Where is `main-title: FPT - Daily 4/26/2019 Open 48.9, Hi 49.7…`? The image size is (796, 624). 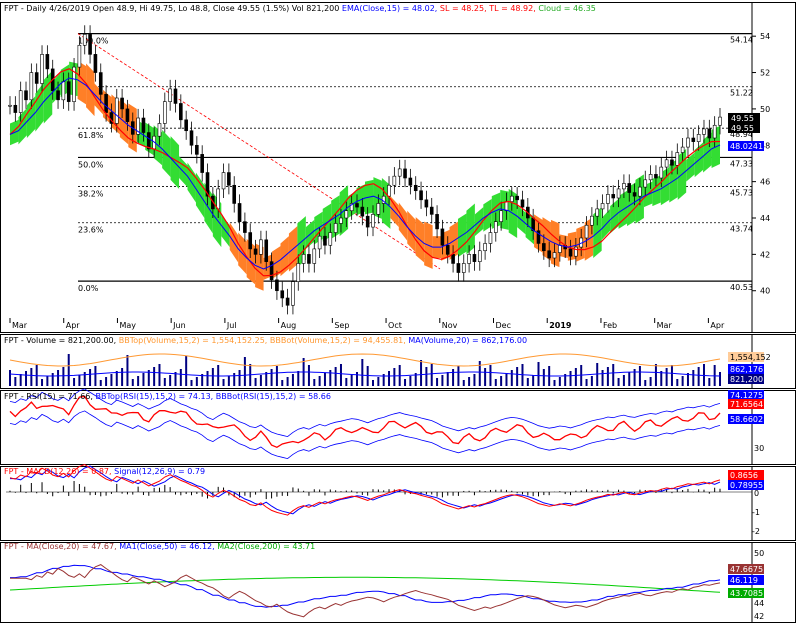
main-title: FPT - Daily 4/26/2019 Open 48.9, Hi 49.7… is located at coordinates (300, 8).